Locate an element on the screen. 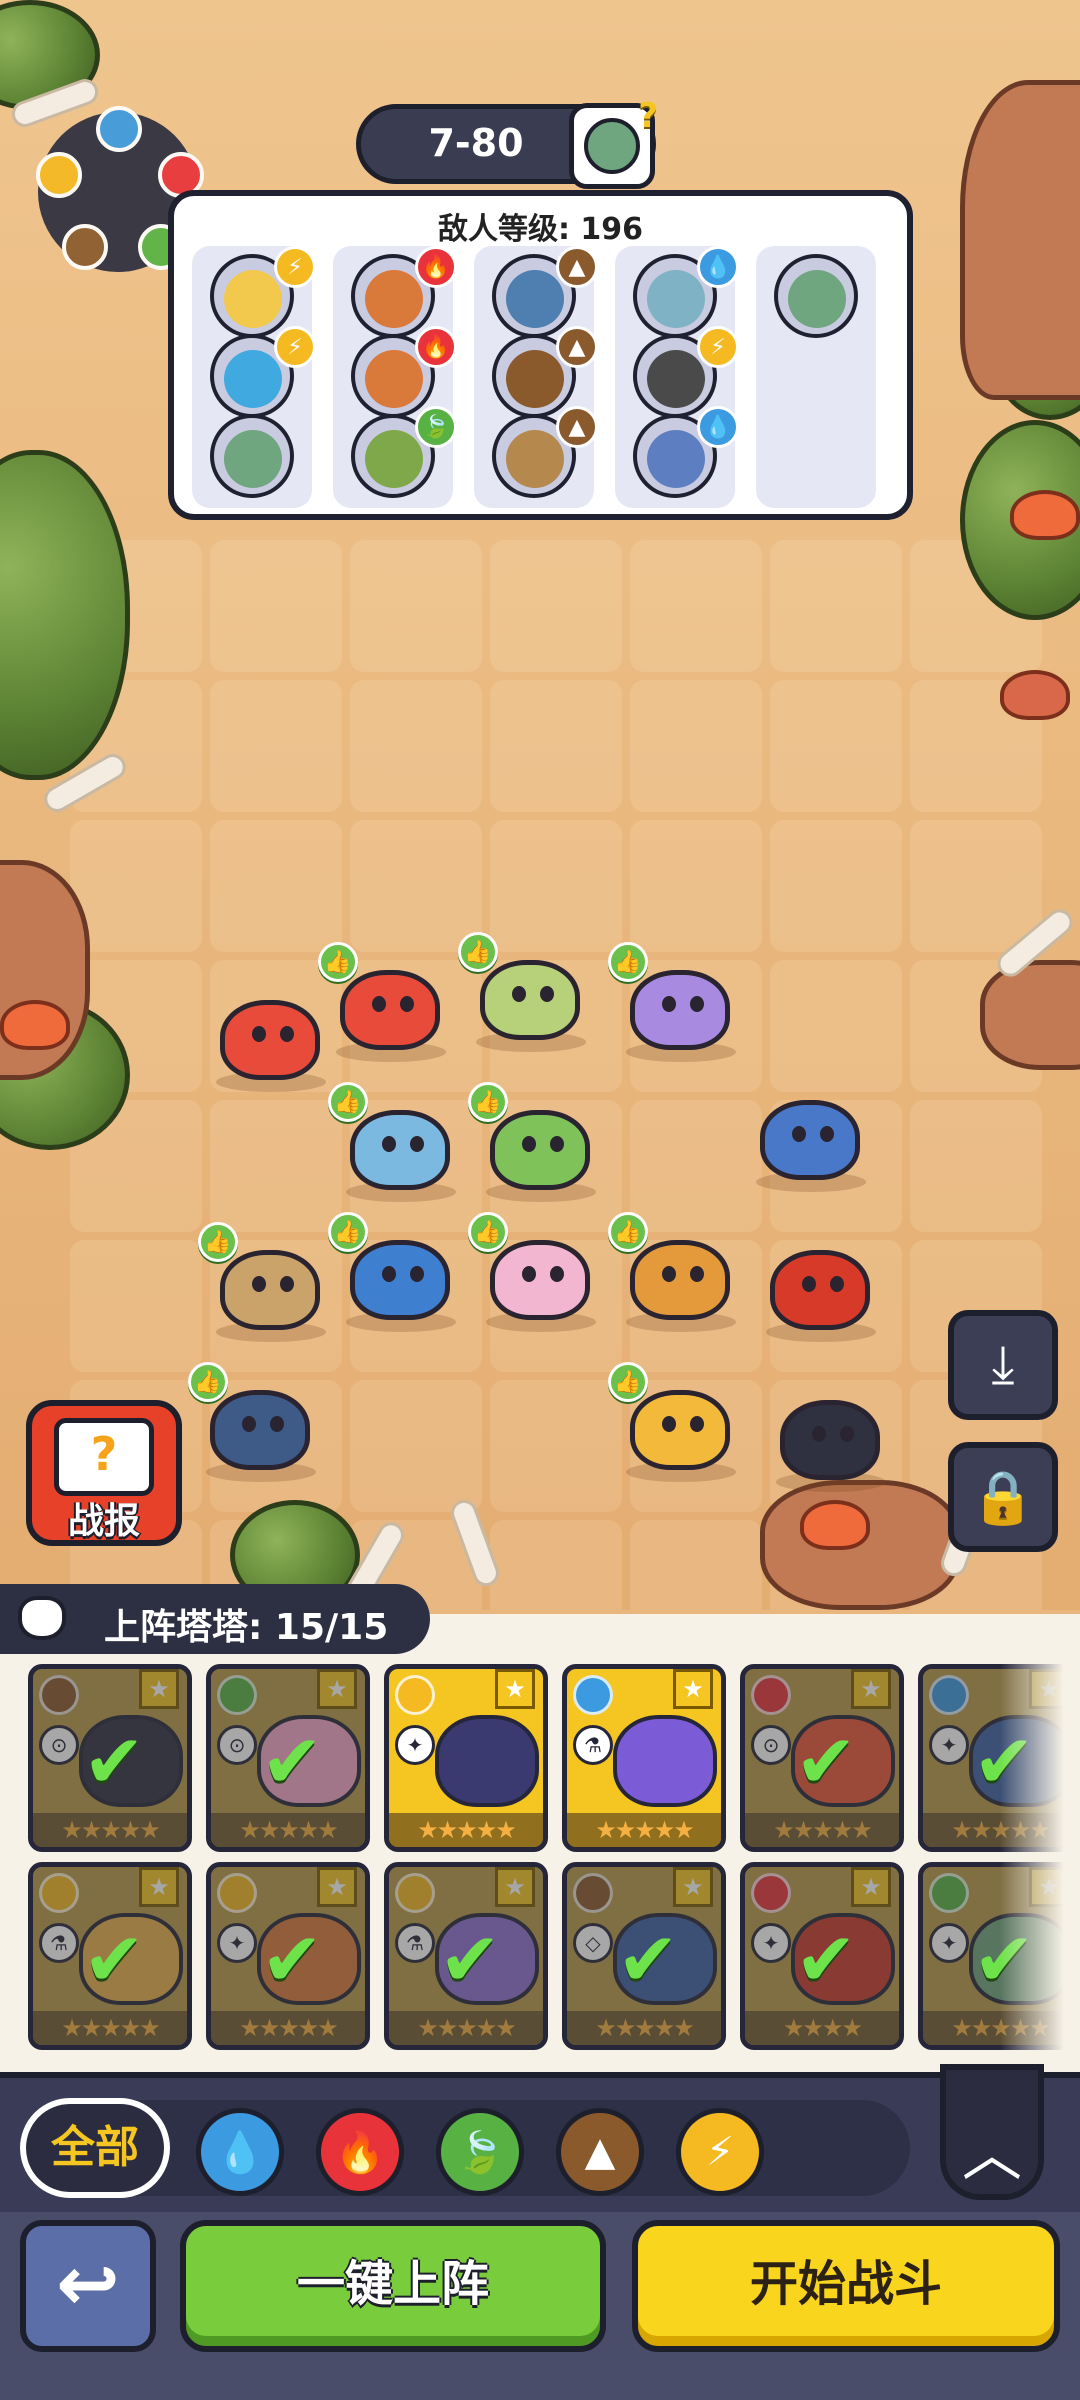 This screenshot has height=2400, width=1080. enemy-column: ▲ ▲ ▲ is located at coordinates (536, 377).